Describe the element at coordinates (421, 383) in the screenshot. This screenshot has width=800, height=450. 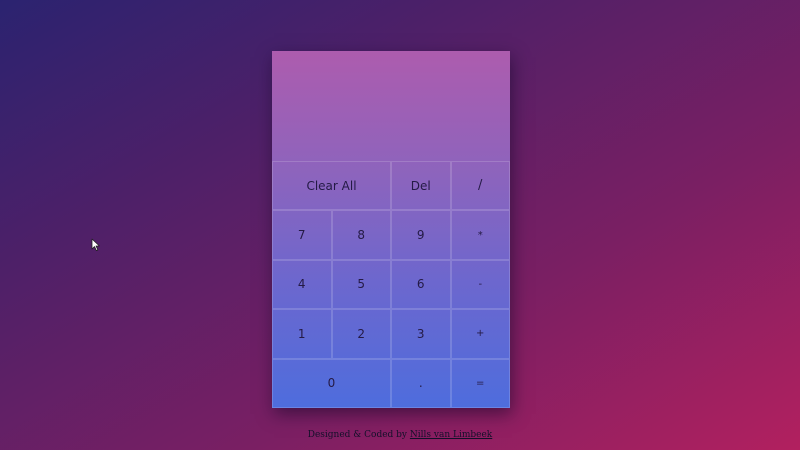
I see `decimal-button: .` at that location.